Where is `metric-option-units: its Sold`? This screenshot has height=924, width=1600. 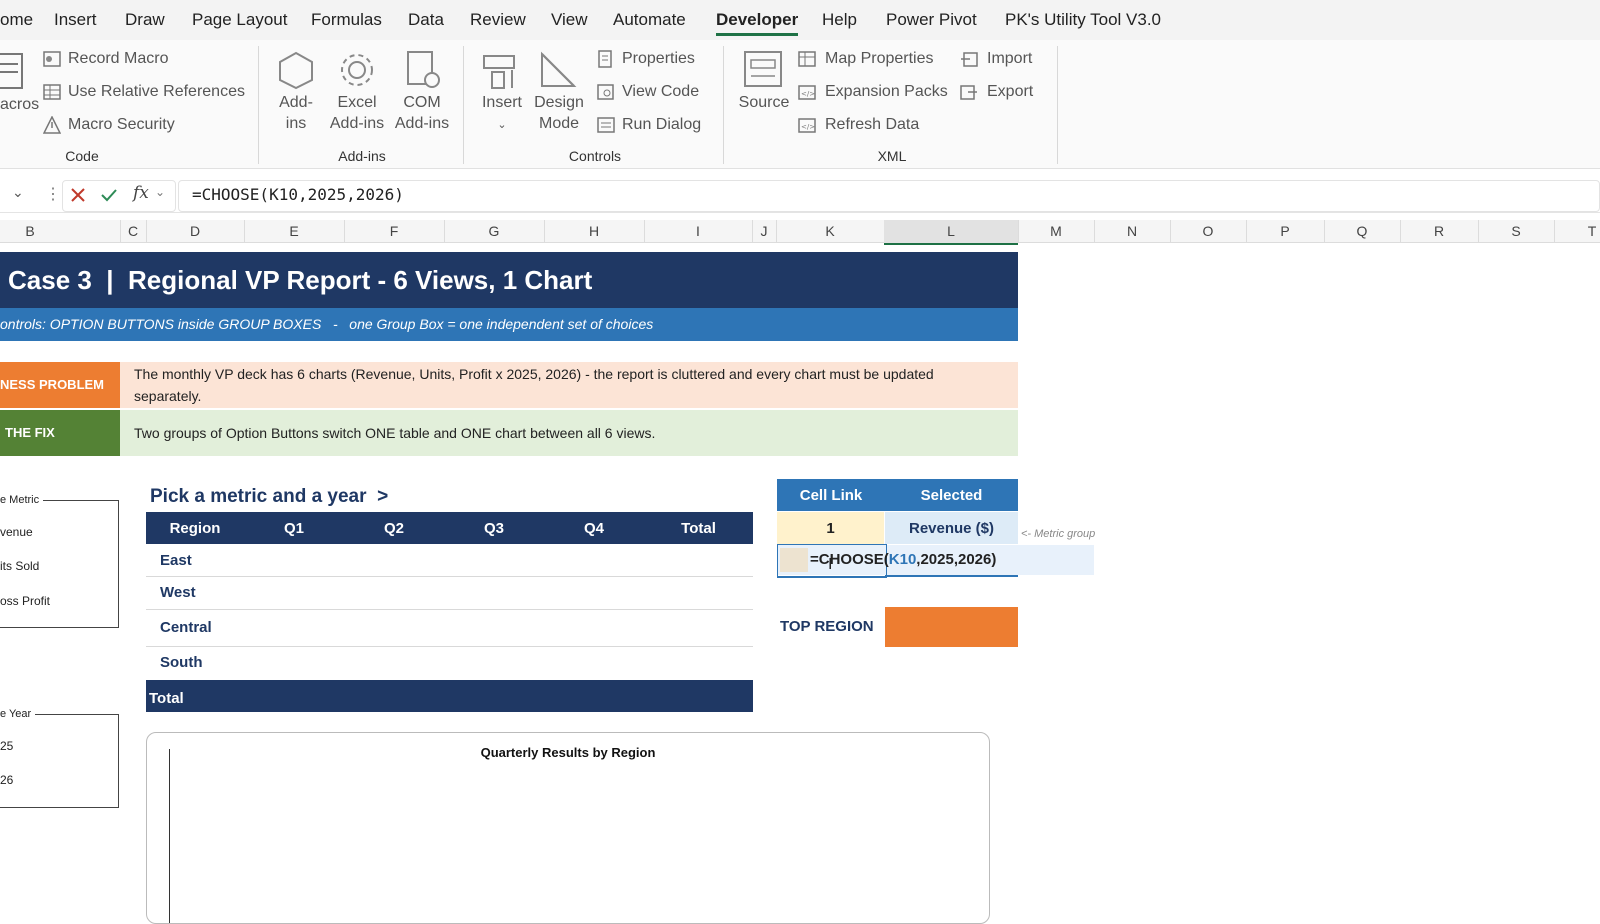 metric-option-units: its Sold is located at coordinates (19, 566).